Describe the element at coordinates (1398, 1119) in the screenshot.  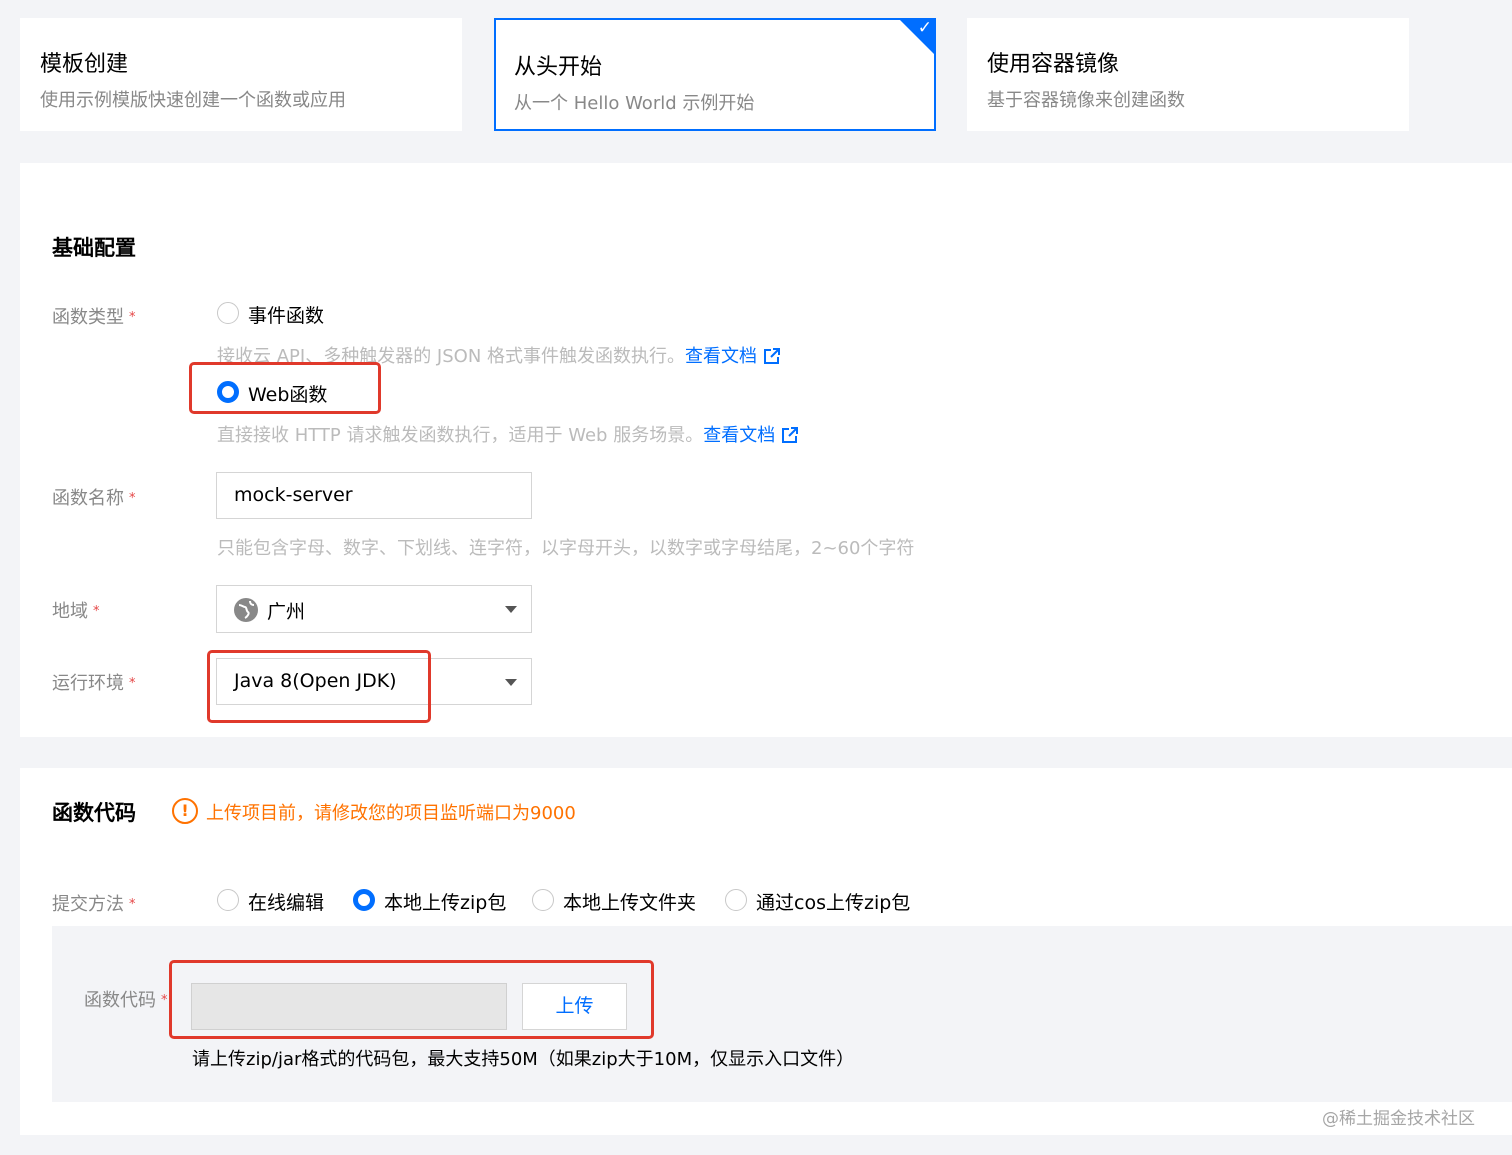
I see `watermark: @稀土掘金技术社区` at that location.